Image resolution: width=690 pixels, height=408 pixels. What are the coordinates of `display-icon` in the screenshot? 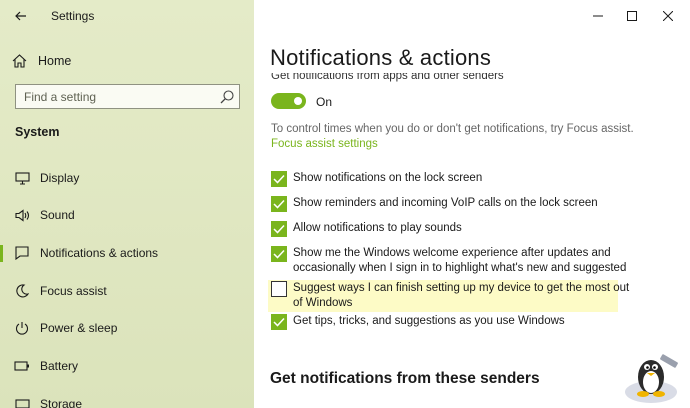 It's located at (22, 178).